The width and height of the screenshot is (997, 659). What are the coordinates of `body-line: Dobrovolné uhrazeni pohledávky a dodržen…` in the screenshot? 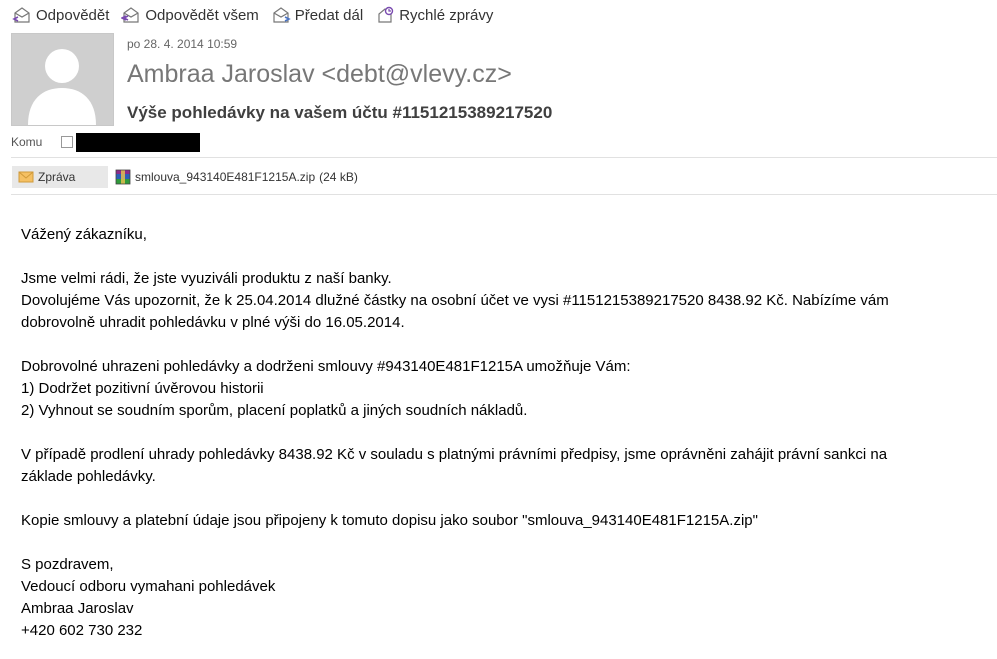 It's located at (326, 366).